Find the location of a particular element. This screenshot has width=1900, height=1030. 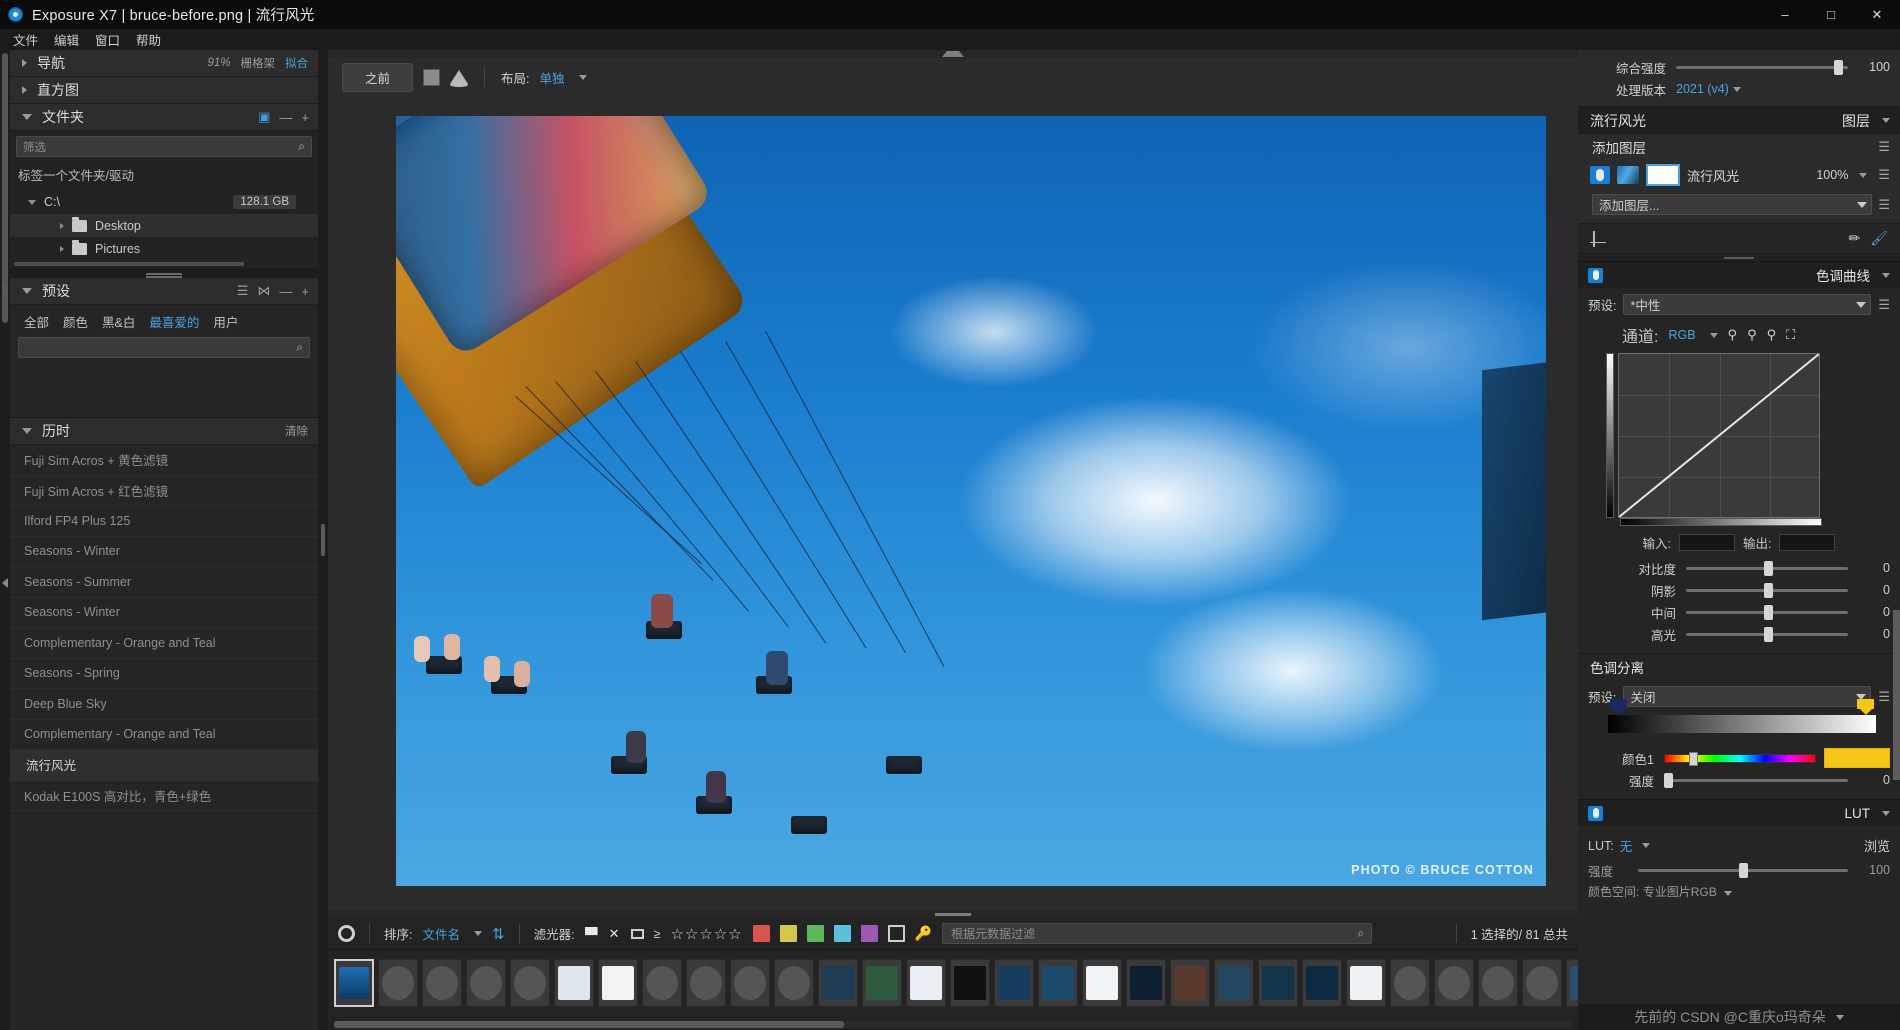

module-header-tone-curve: 色调曲线 is located at coordinates (1739, 274).